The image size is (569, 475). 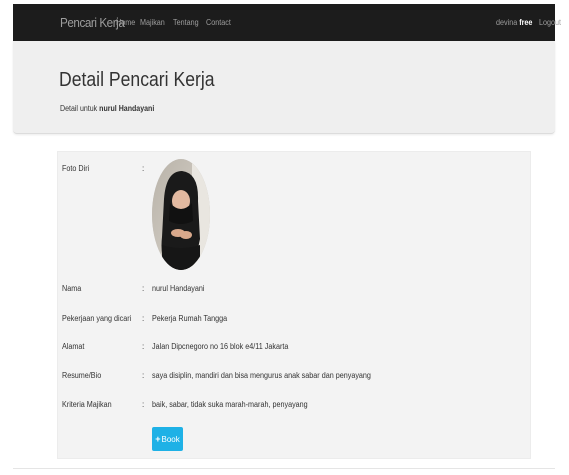 What do you see at coordinates (158, 439) in the screenshot?
I see `plus-icon: +` at bounding box center [158, 439].